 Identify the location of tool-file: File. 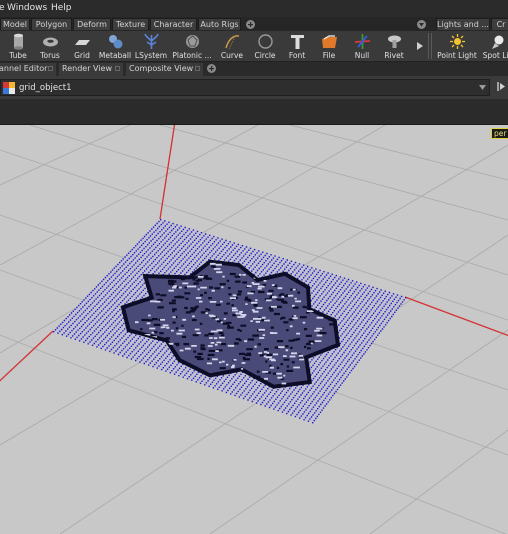
(329, 46).